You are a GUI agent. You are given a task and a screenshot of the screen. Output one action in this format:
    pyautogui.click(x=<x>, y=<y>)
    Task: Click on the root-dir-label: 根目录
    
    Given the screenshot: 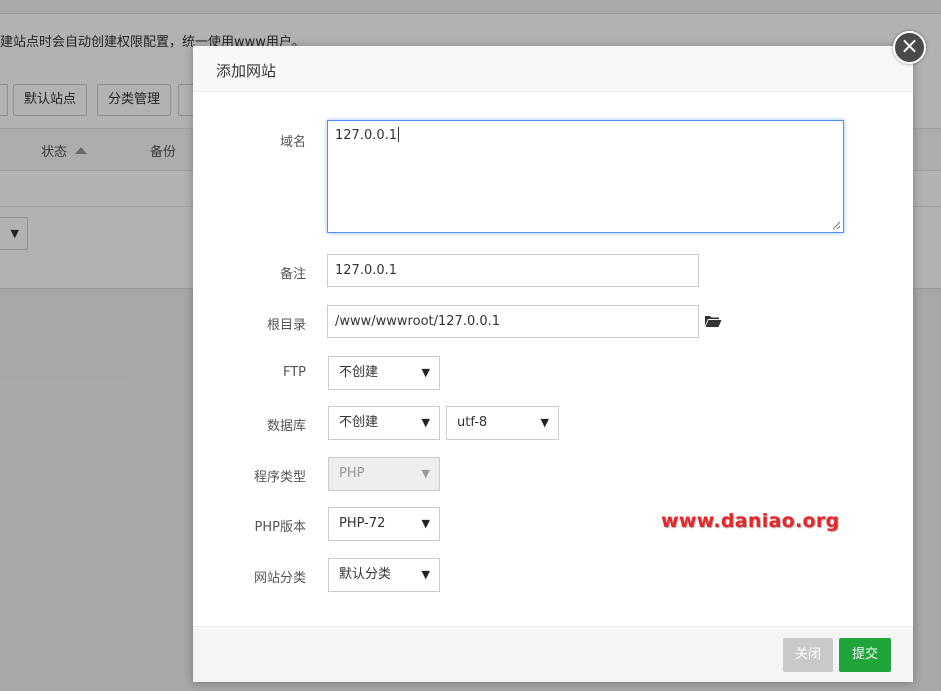 What is the action you would take?
    pyautogui.click(x=286, y=325)
    